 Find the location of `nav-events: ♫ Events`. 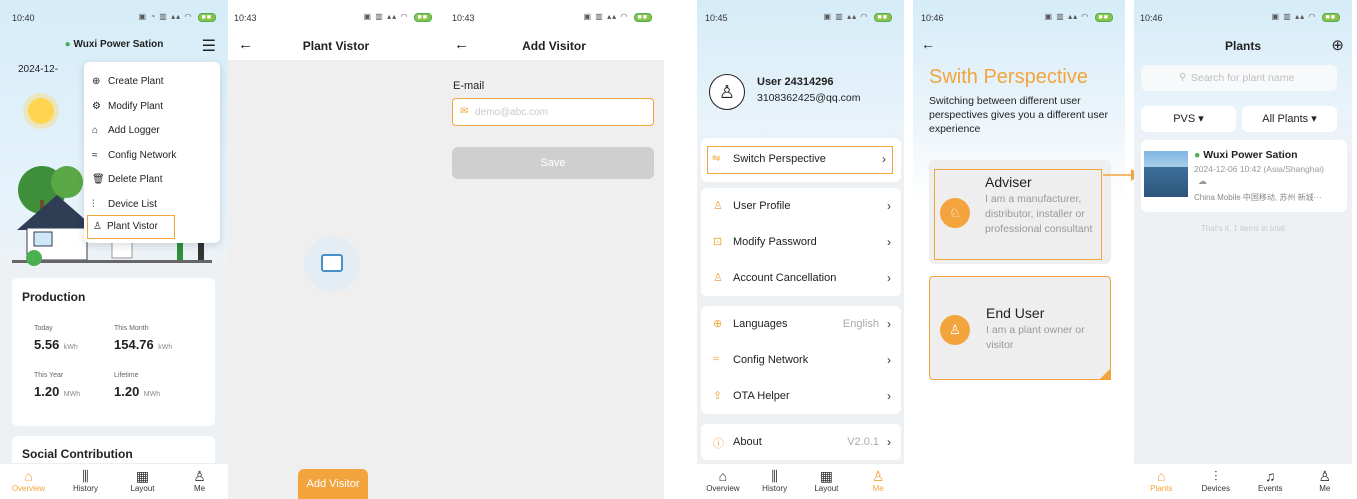

nav-events: ♫ Events is located at coordinates (1270, 481).